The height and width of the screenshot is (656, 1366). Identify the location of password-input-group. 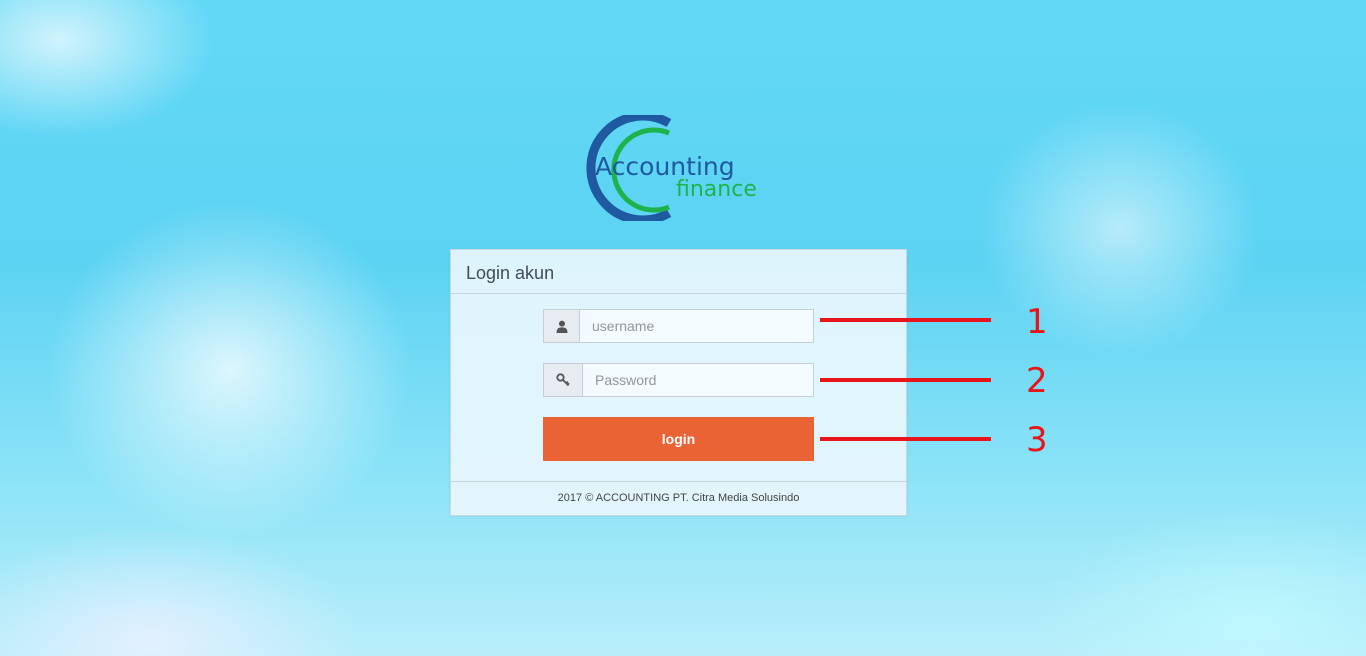
(678, 380).